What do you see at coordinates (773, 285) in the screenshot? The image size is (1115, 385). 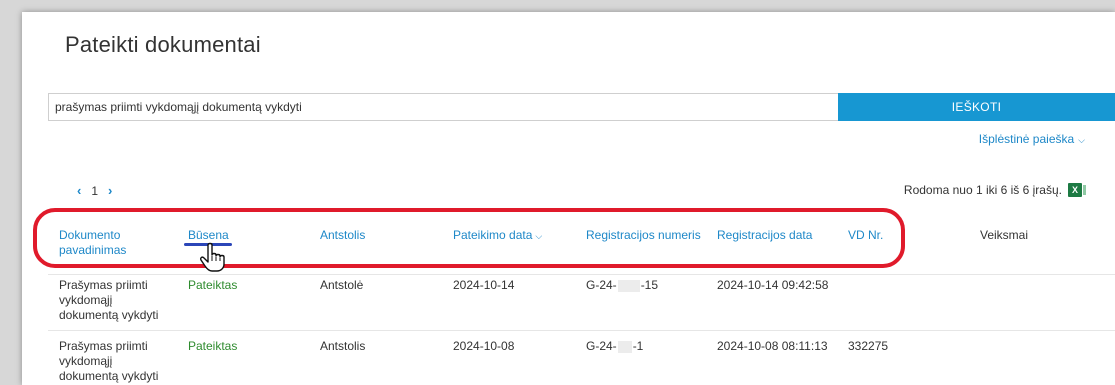 I see `reg-date-cell: 2024-10-14 09:42:58` at bounding box center [773, 285].